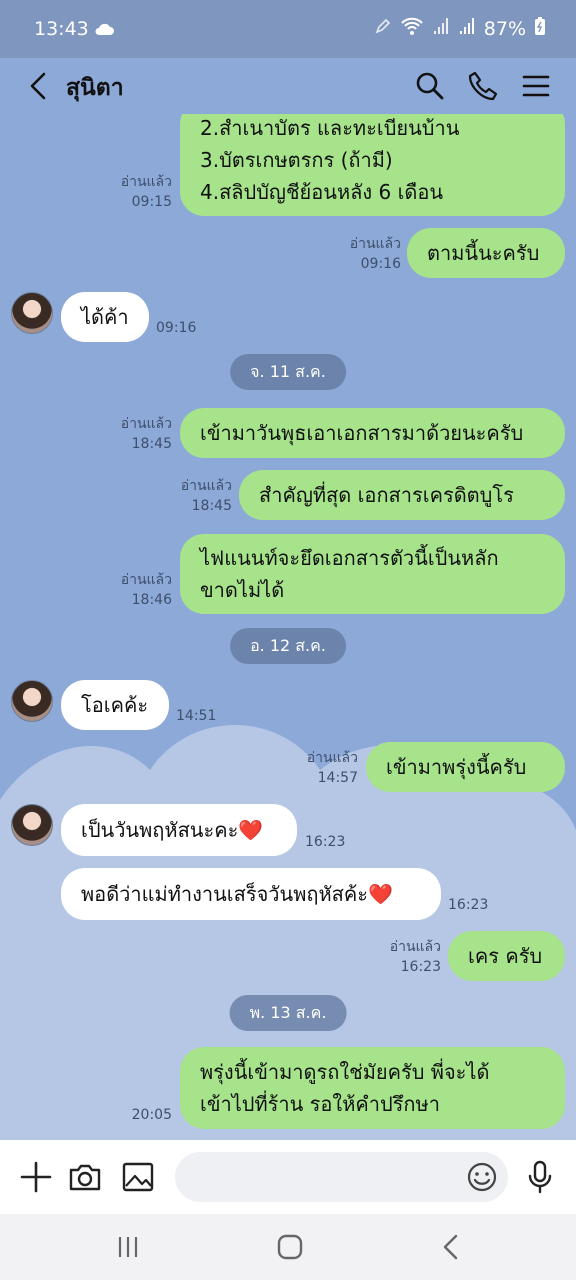 Image resolution: width=576 pixels, height=1280 pixels. I want to click on message-bubble-incoming: เป็นวันพฤหัสนะคะ❤️, so click(179, 830).